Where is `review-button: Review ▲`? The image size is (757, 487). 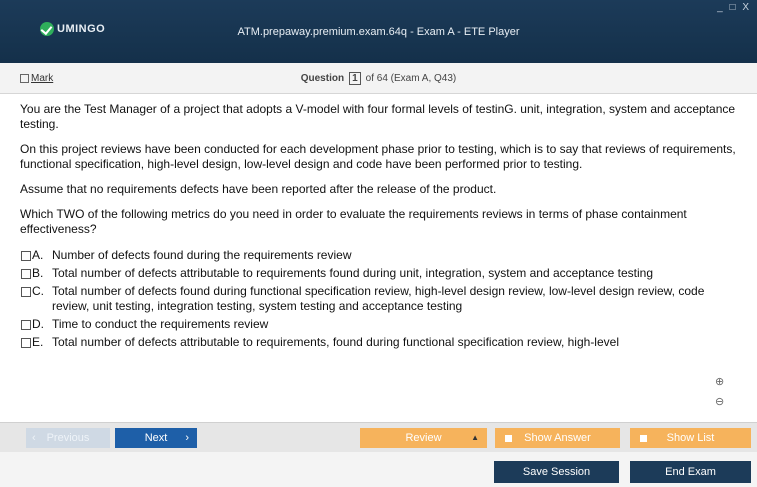
review-button: Review ▲ is located at coordinates (423, 438).